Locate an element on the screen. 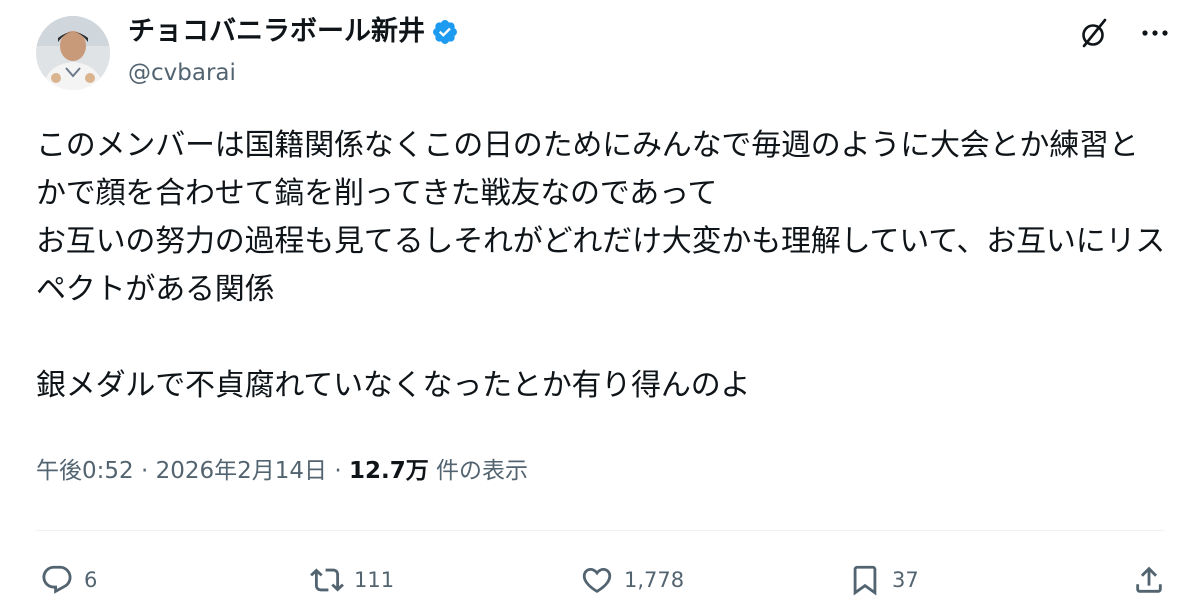 The width and height of the screenshot is (1196, 616). share-button is located at coordinates (1149, 580).